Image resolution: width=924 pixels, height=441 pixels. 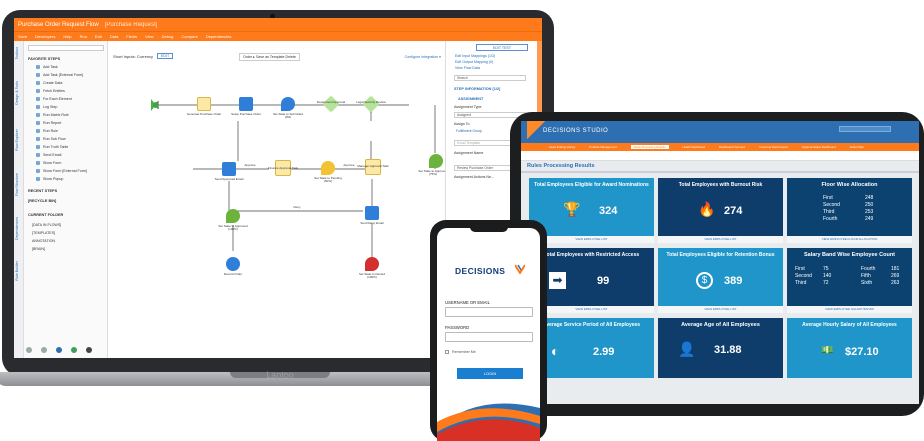 What do you see at coordinates (867, 283) in the screenshot?
I see `band-name: Sixth` at bounding box center [867, 283].